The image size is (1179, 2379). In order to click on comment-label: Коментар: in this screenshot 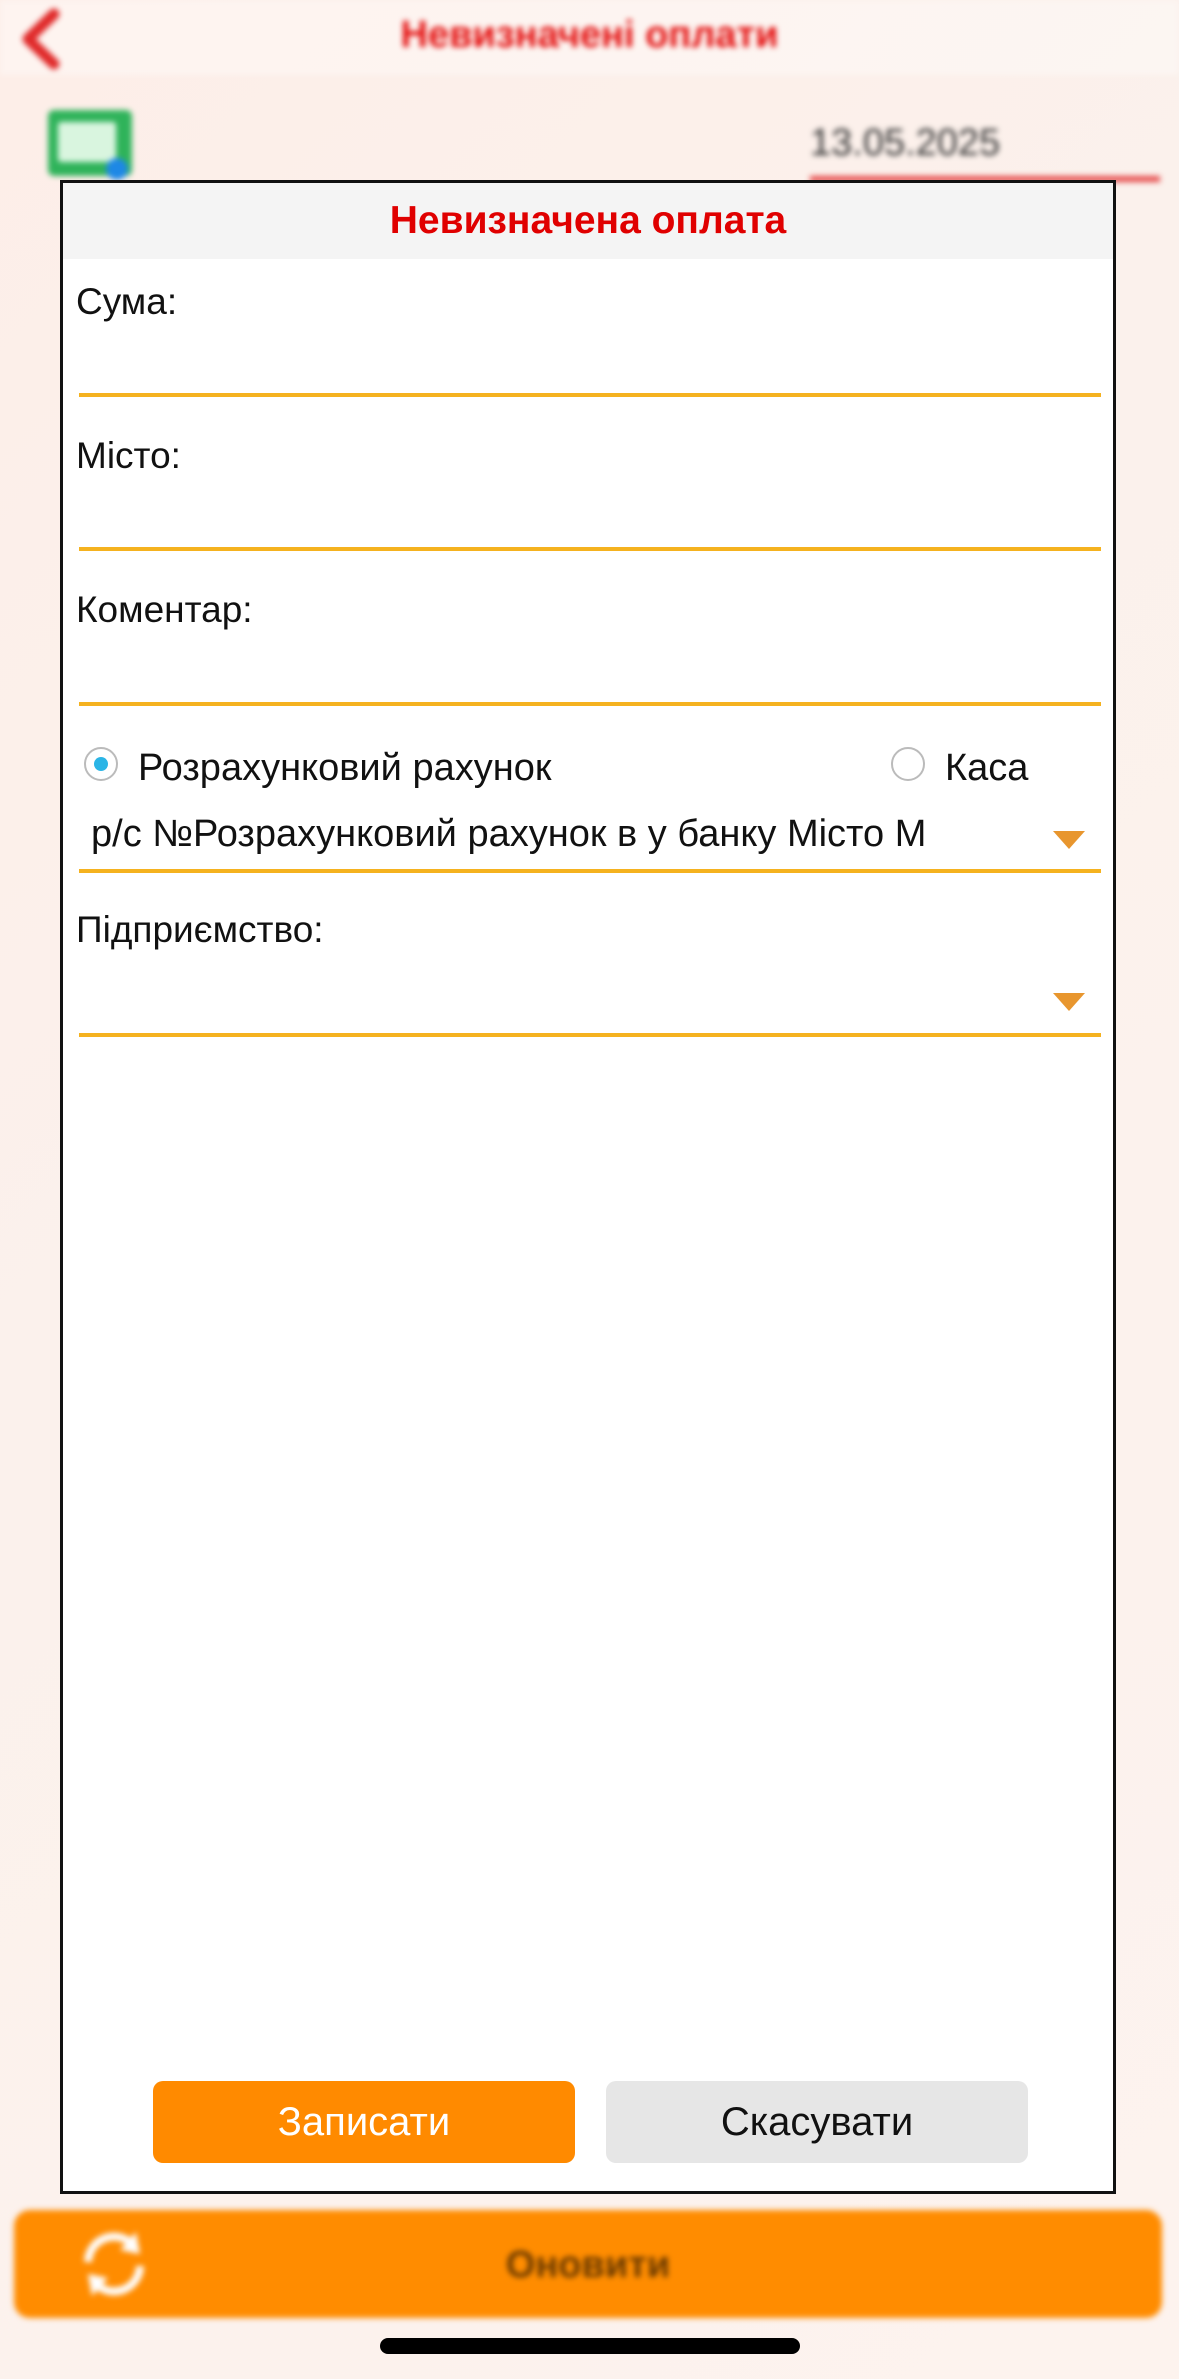, I will do `click(164, 609)`.